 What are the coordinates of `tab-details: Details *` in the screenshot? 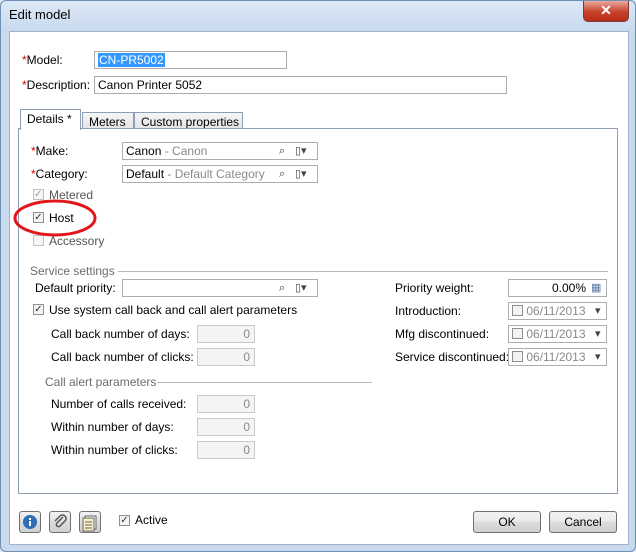 It's located at (50, 119).